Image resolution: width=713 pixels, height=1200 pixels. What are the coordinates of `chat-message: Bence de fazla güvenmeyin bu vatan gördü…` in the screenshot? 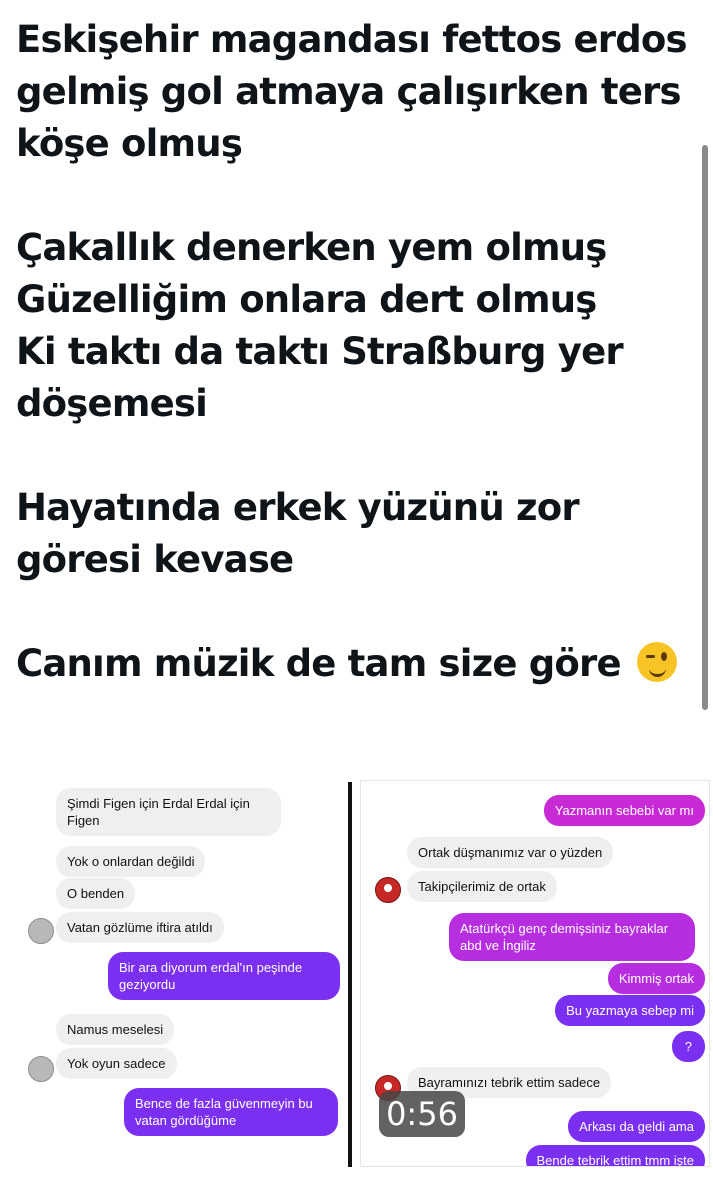 It's located at (231, 1112).